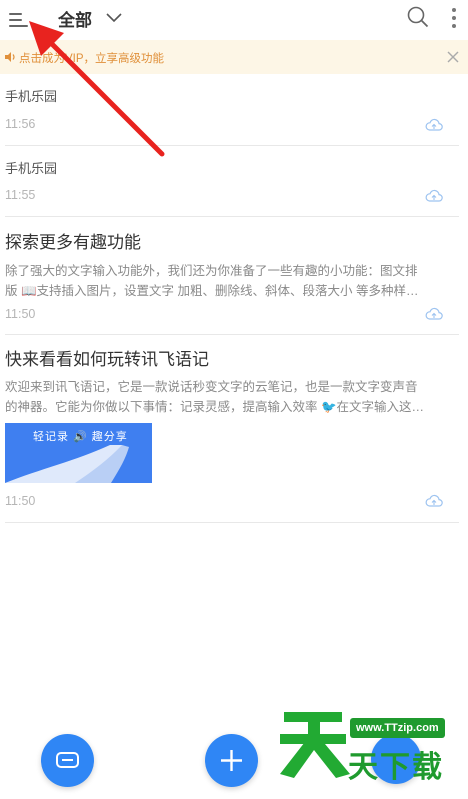 This screenshot has width=468, height=799. I want to click on note-title: 探索更多有趣功能, so click(73, 242).